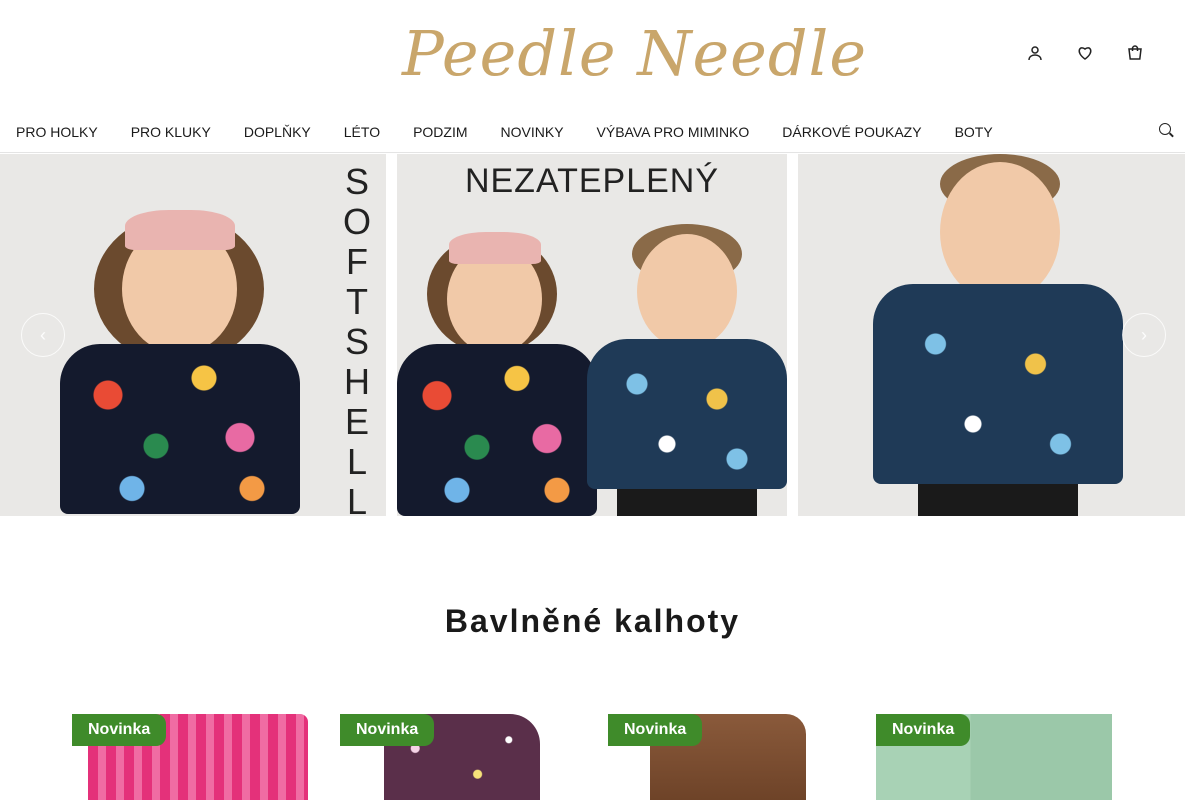  I want to click on site-logo: Peedle Needle, so click(634, 54).